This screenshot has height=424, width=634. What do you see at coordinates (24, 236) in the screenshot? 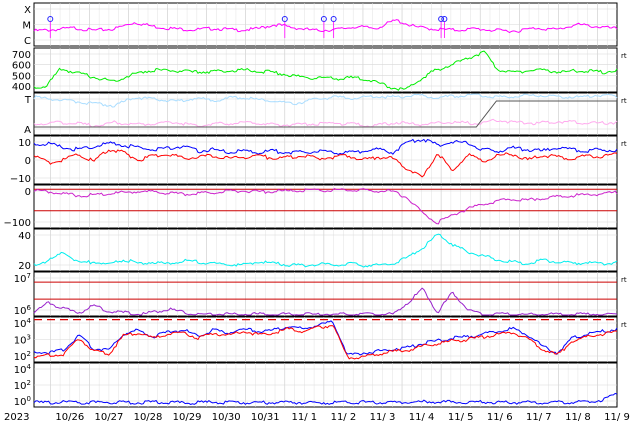
I see `y-tick-auroral-index-0: 40` at bounding box center [24, 236].